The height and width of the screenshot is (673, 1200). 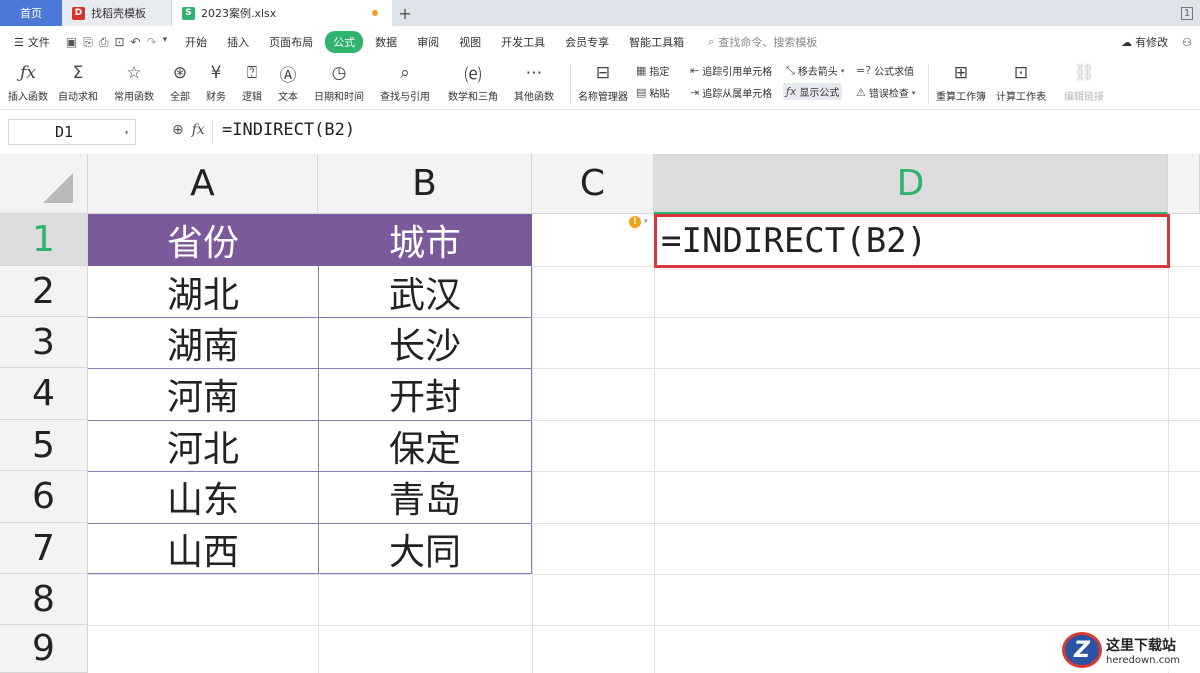 What do you see at coordinates (405, 81) in the screenshot?
I see `lookup-reference-button: ⌕ 查找与引用` at bounding box center [405, 81].